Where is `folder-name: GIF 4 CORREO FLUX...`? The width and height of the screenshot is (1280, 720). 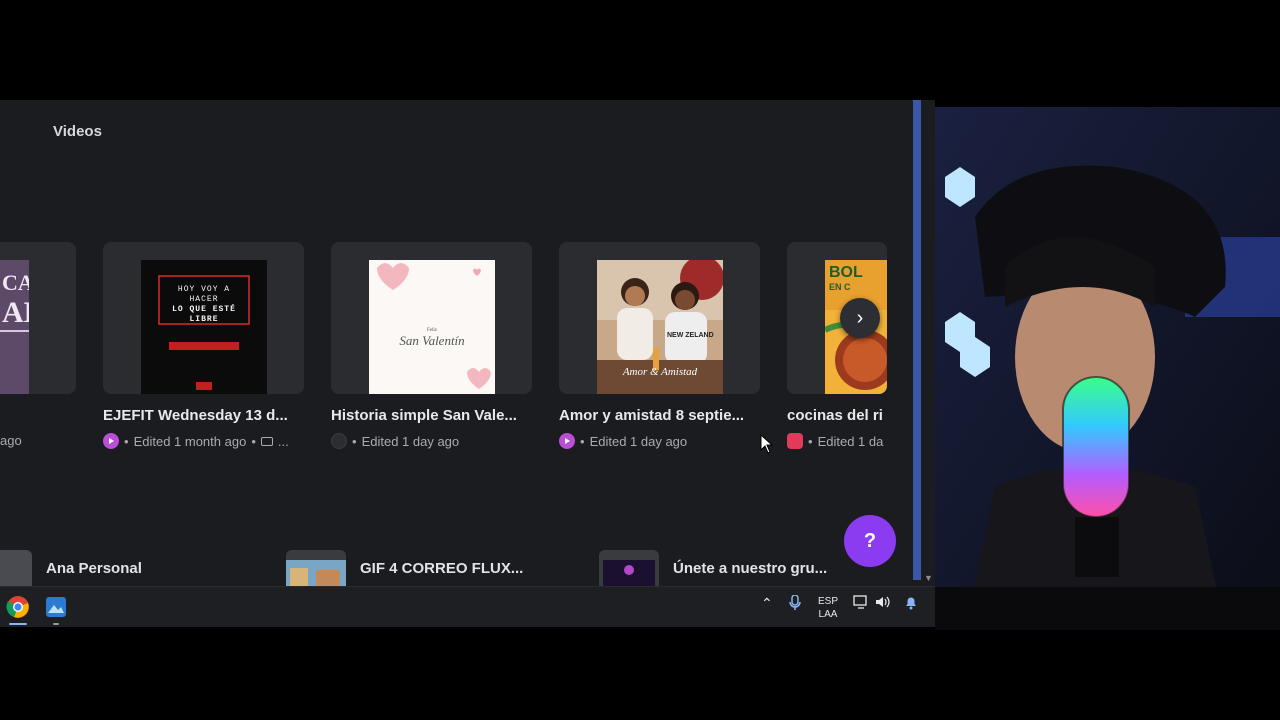 folder-name: GIF 4 CORREO FLUX... is located at coordinates (442, 568).